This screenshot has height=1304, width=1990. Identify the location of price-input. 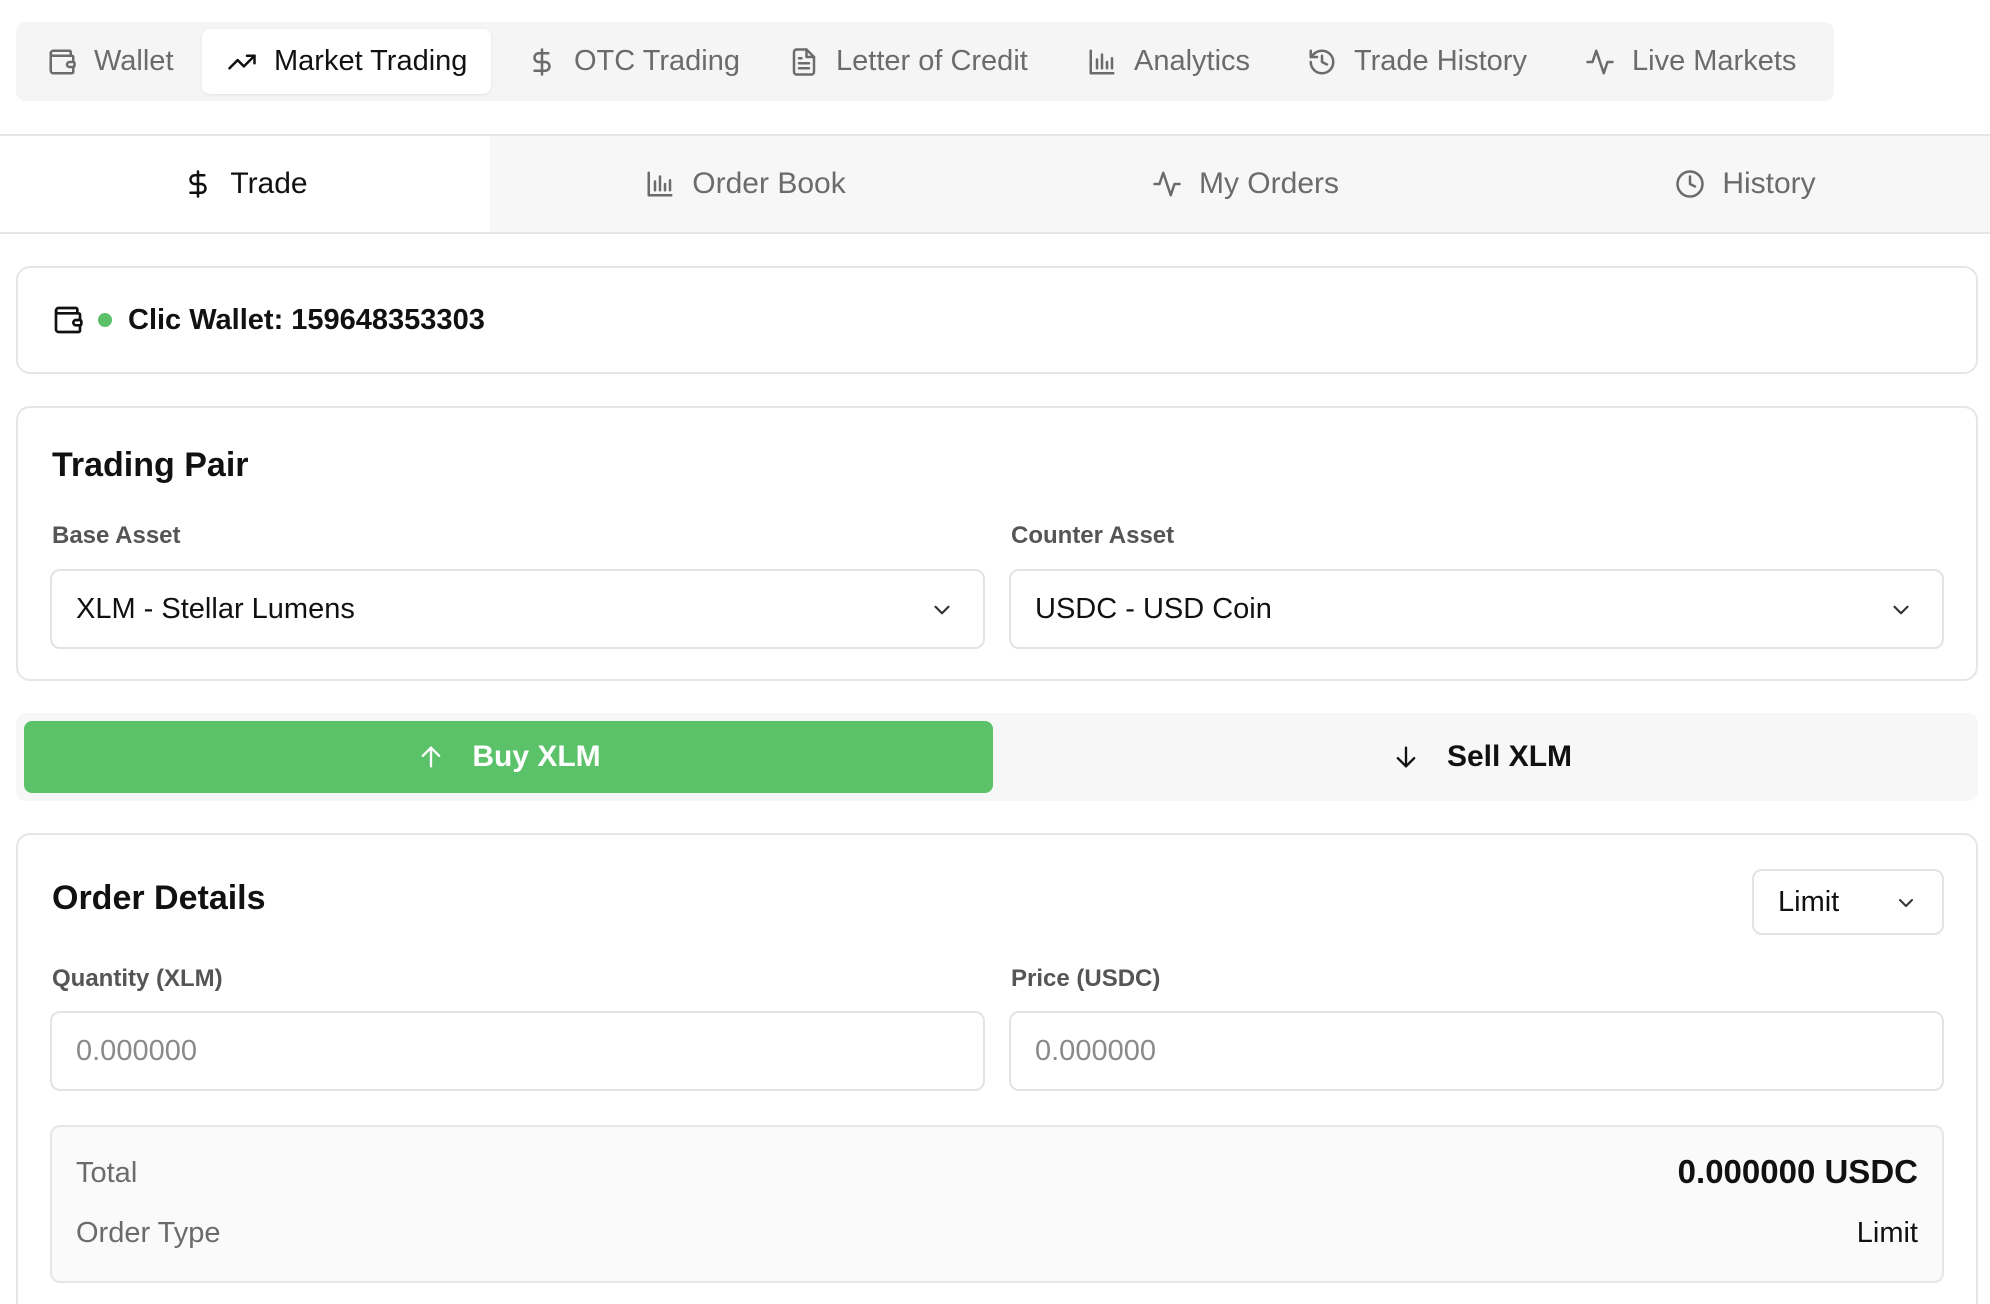
(1476, 1051).